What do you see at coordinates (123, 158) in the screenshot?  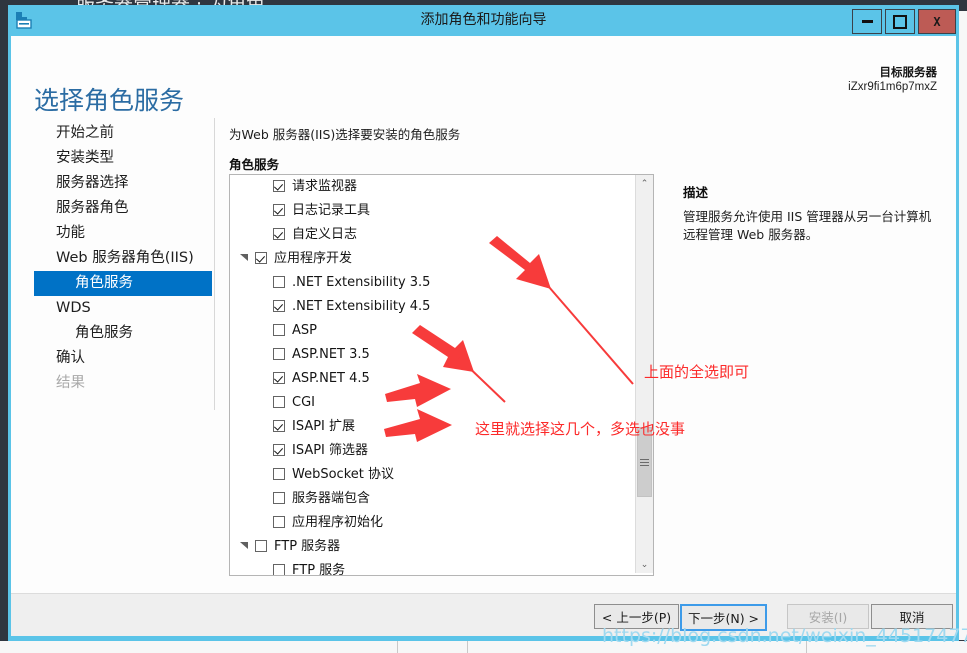 I see `nav-item-1: 安装类型` at bounding box center [123, 158].